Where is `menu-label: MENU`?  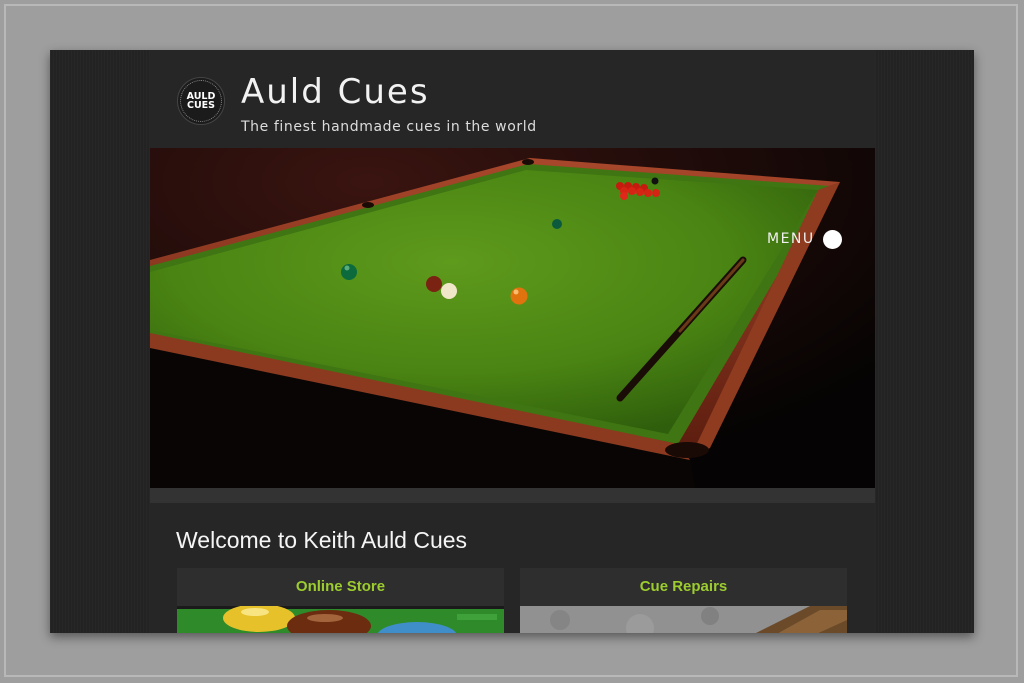
menu-label: MENU is located at coordinates (791, 239).